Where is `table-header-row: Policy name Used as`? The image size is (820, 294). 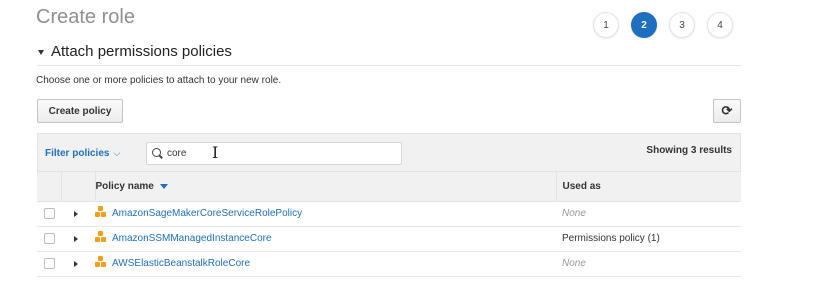
table-header-row: Policy name Used as is located at coordinates (389, 187).